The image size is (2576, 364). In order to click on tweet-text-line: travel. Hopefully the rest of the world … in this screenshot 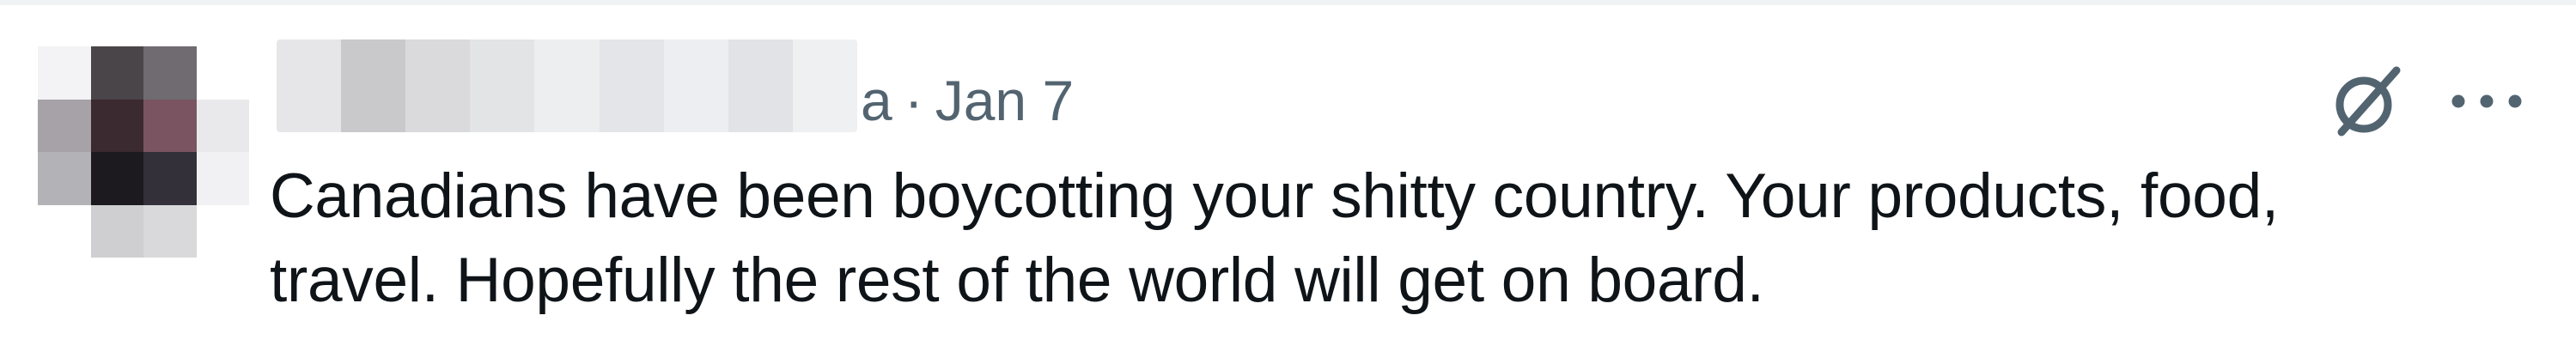, I will do `click(1017, 281)`.